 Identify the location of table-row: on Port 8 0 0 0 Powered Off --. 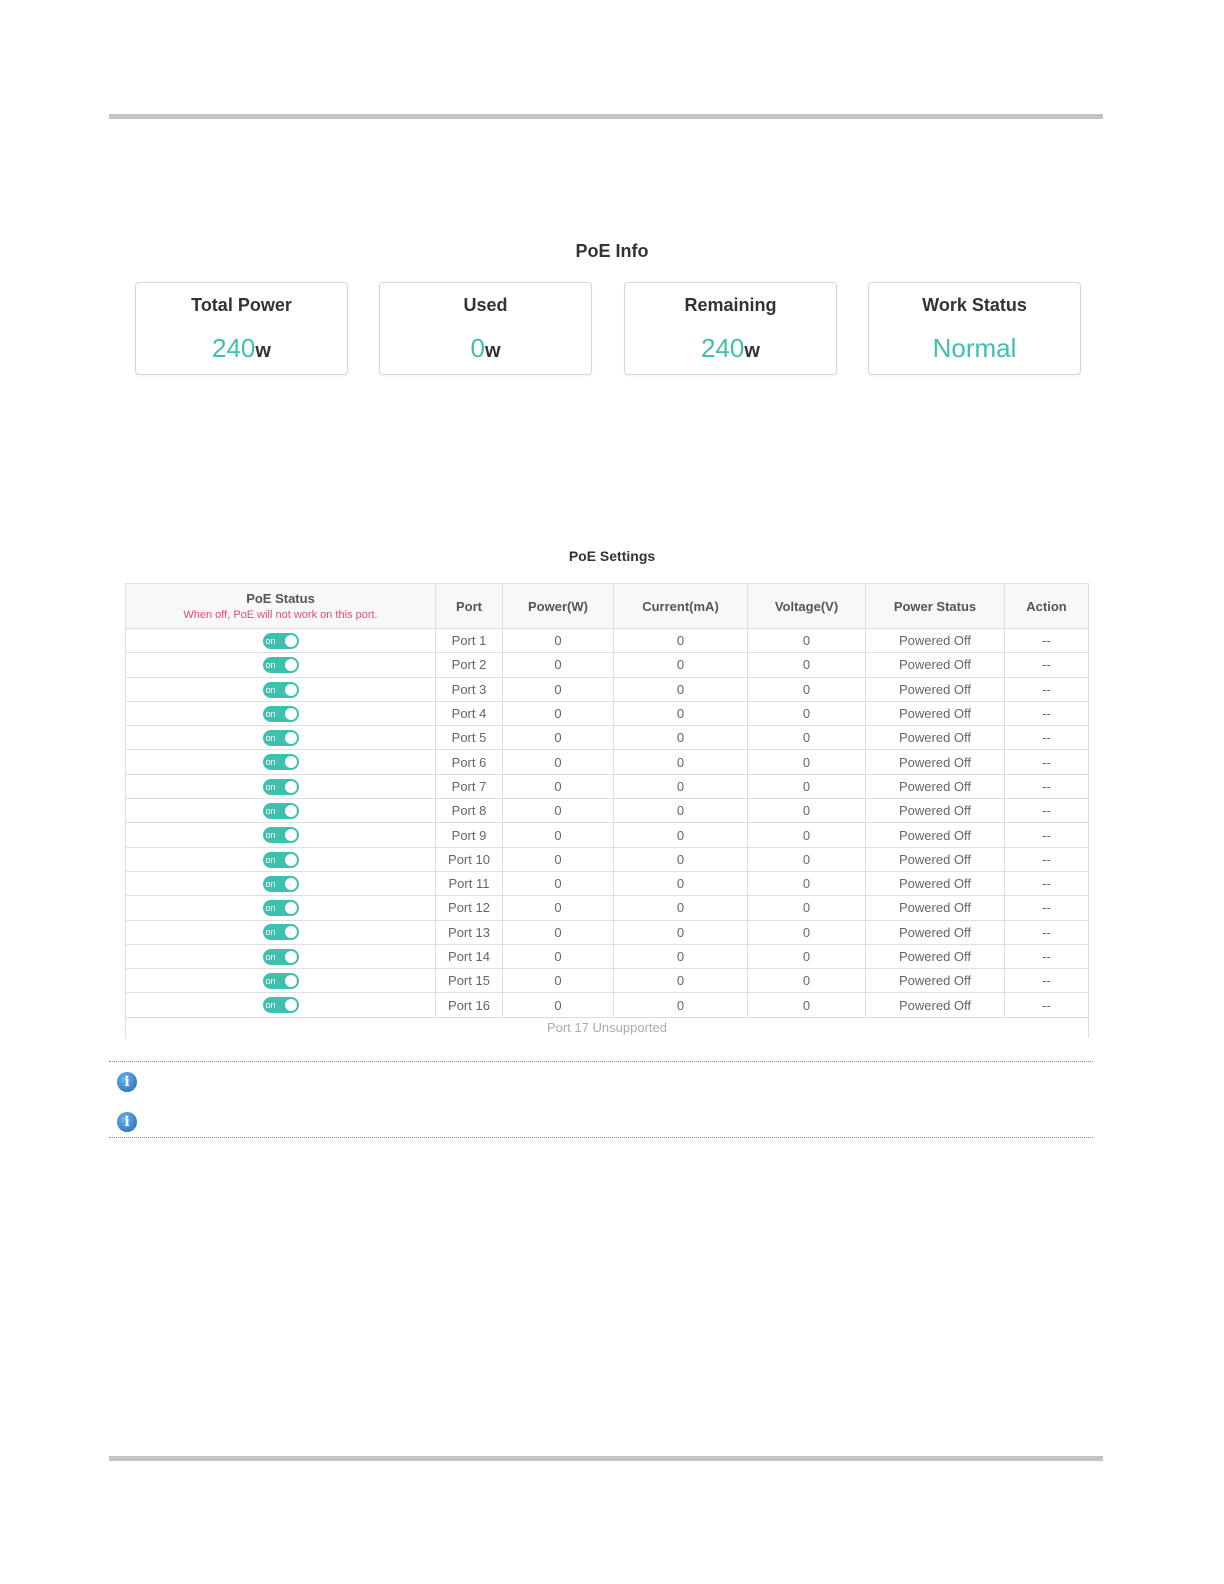
(607, 811).